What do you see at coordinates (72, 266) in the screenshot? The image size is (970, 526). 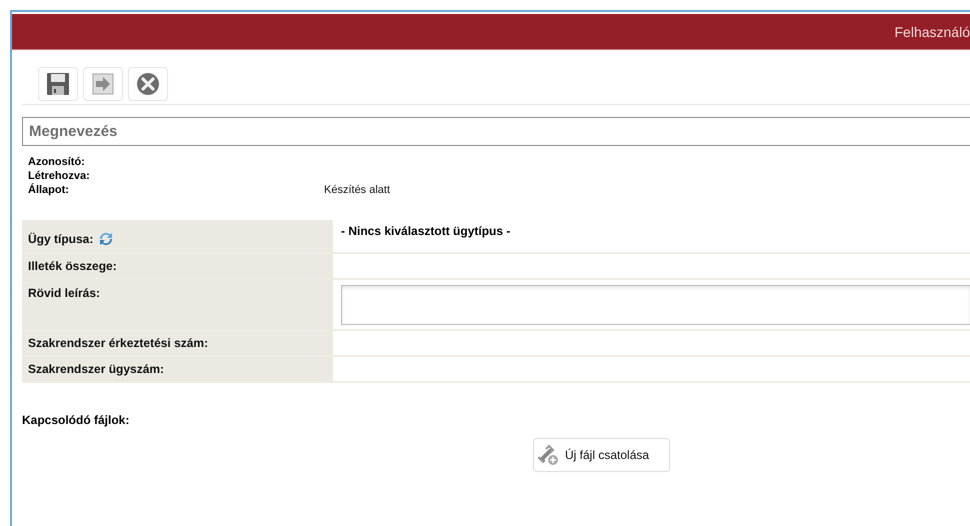 I see `form-label: Illeték összege:` at bounding box center [72, 266].